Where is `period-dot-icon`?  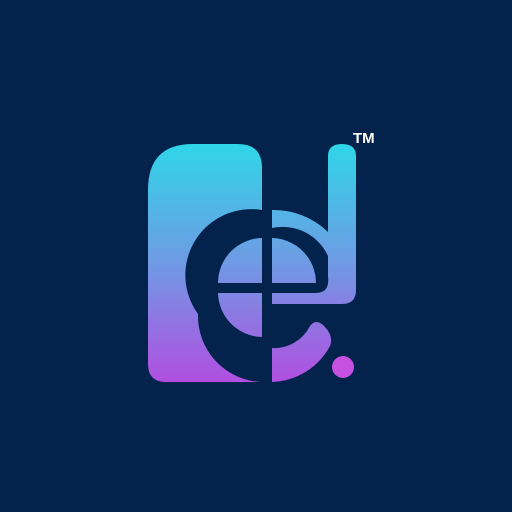 period-dot-icon is located at coordinates (343, 367).